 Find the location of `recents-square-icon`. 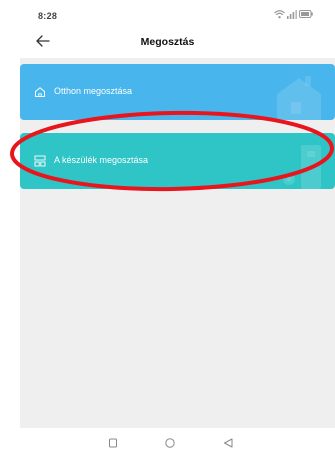

recents-square-icon is located at coordinates (113, 441).